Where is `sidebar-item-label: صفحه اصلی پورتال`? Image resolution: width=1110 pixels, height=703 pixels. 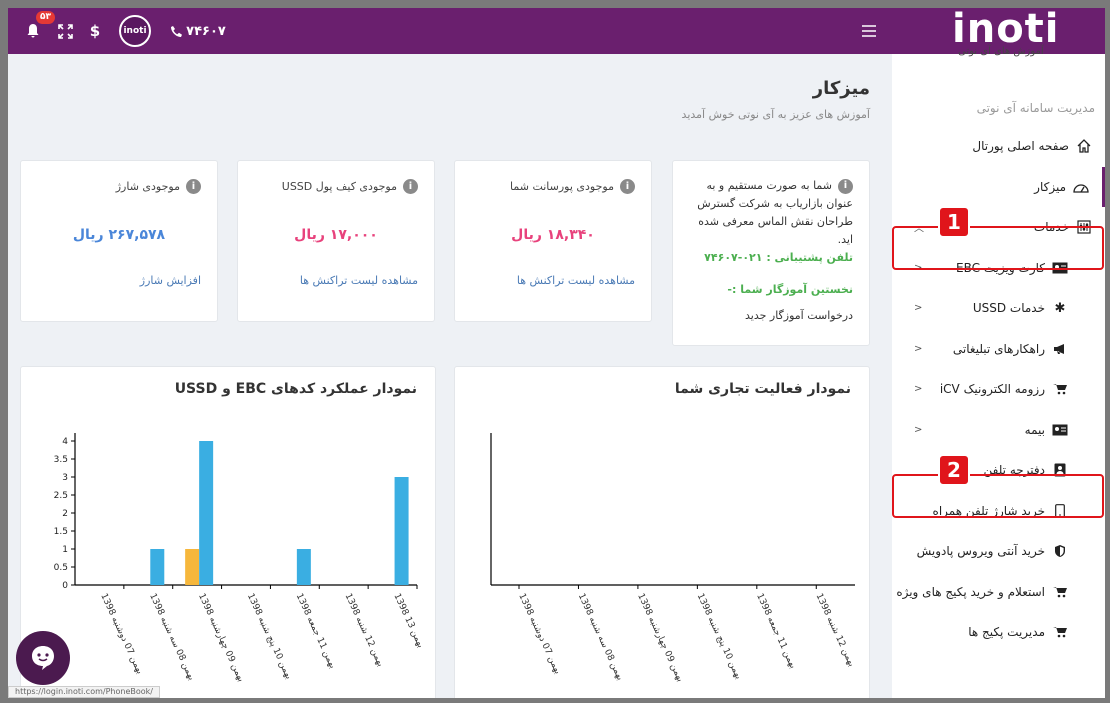
sidebar-item-label: صفحه اصلی پورتال is located at coordinates (1020, 146).